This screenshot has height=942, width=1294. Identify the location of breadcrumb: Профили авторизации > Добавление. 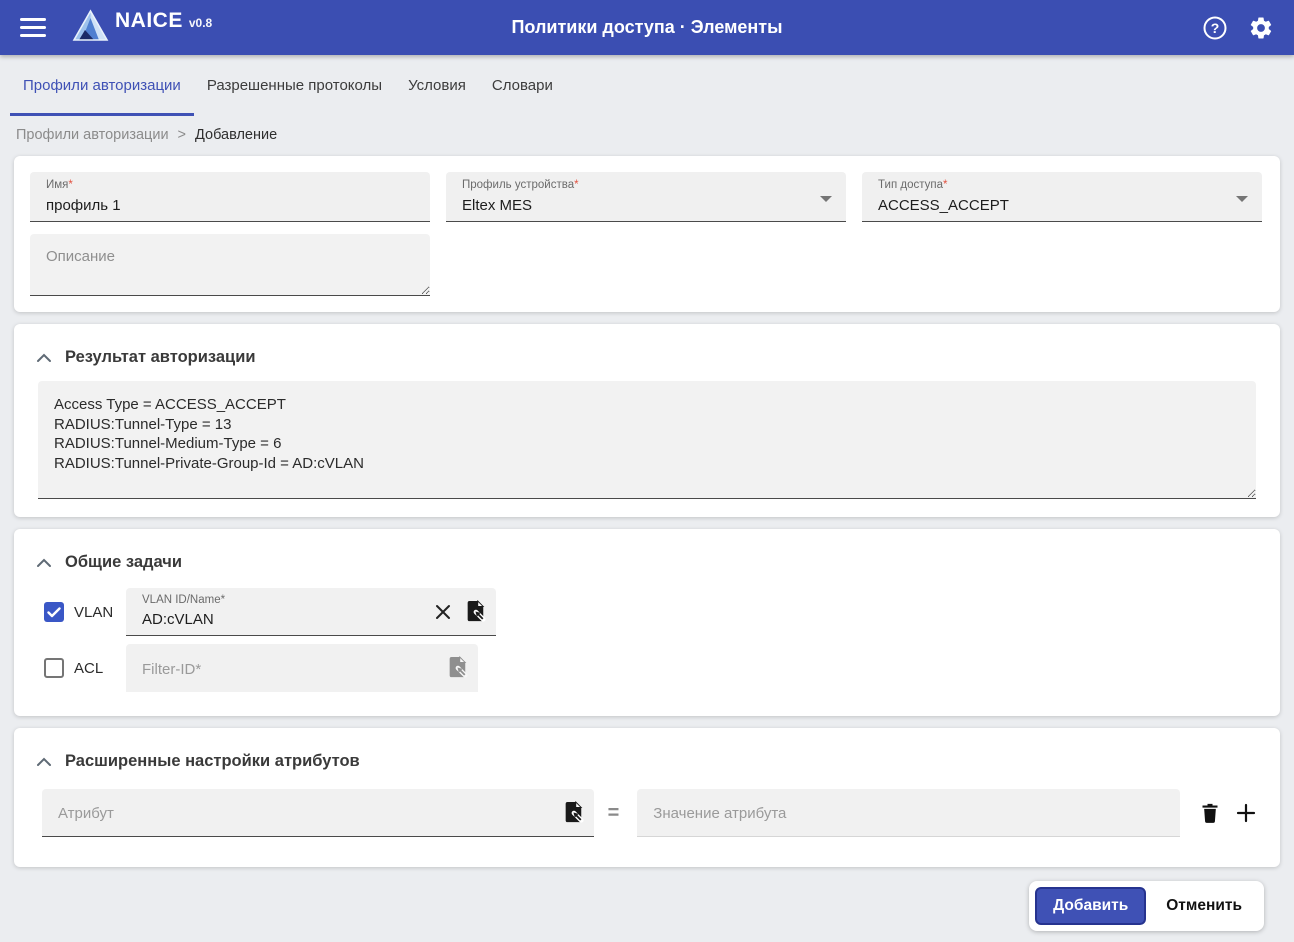
(647, 136).